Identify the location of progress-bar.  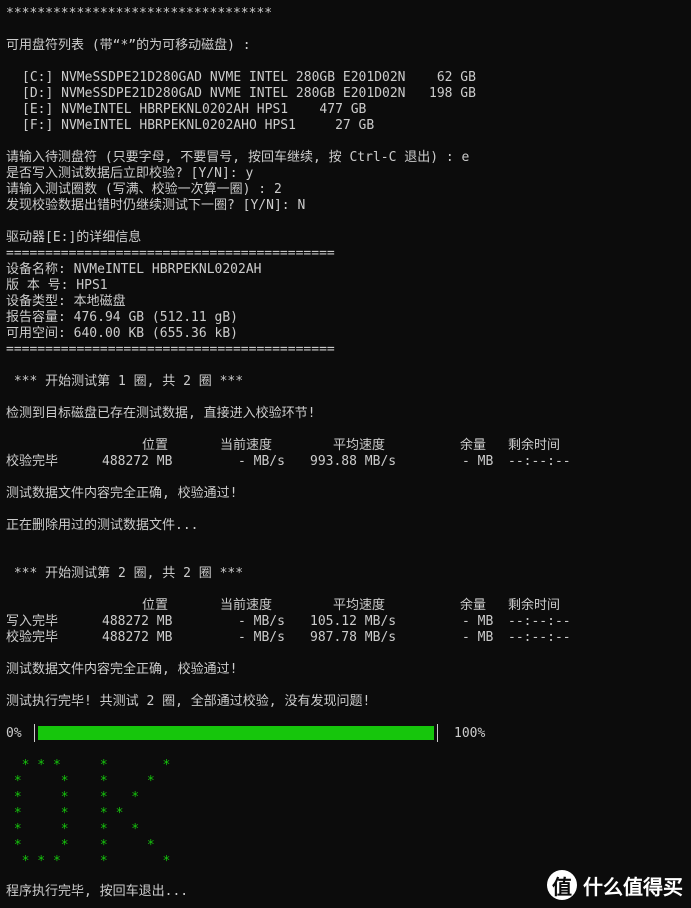
(236, 733).